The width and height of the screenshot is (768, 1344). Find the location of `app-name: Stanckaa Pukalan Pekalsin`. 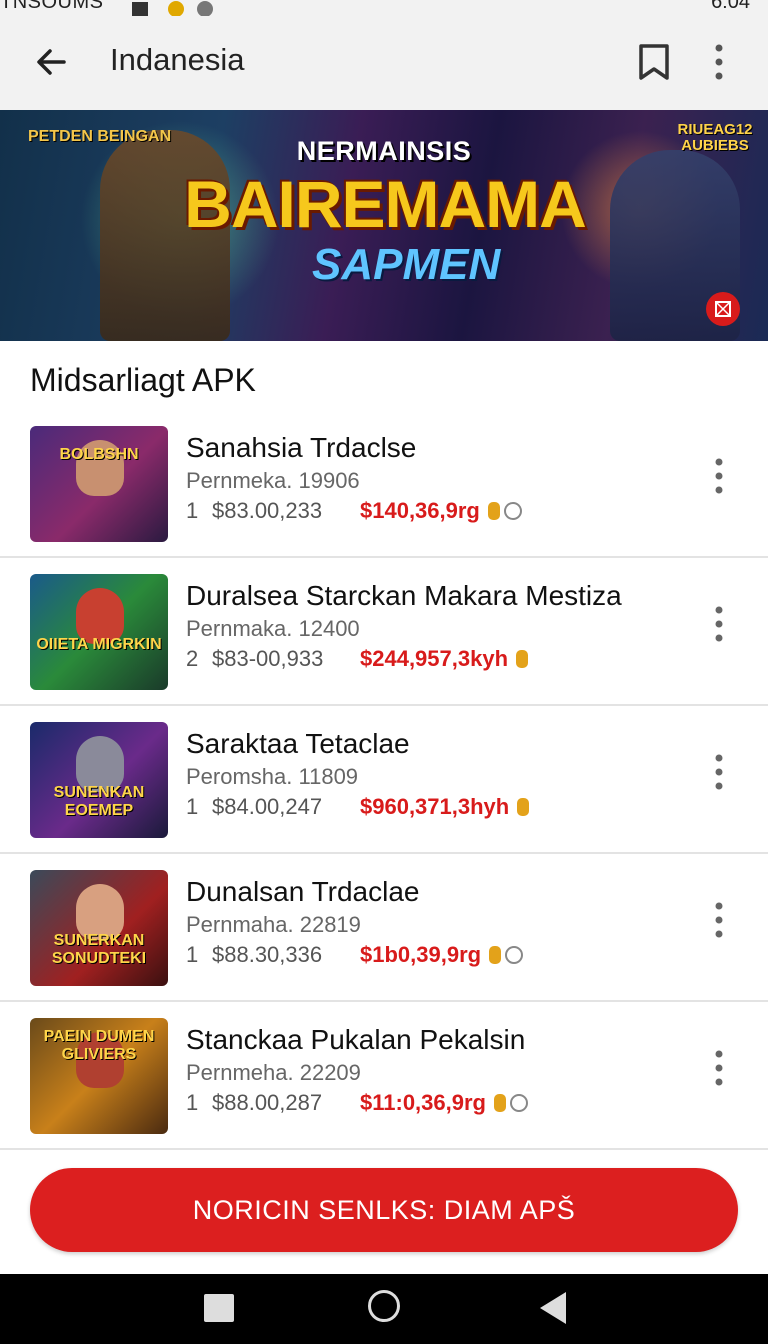

app-name: Stanckaa Pukalan Pekalsin is located at coordinates (356, 1039).